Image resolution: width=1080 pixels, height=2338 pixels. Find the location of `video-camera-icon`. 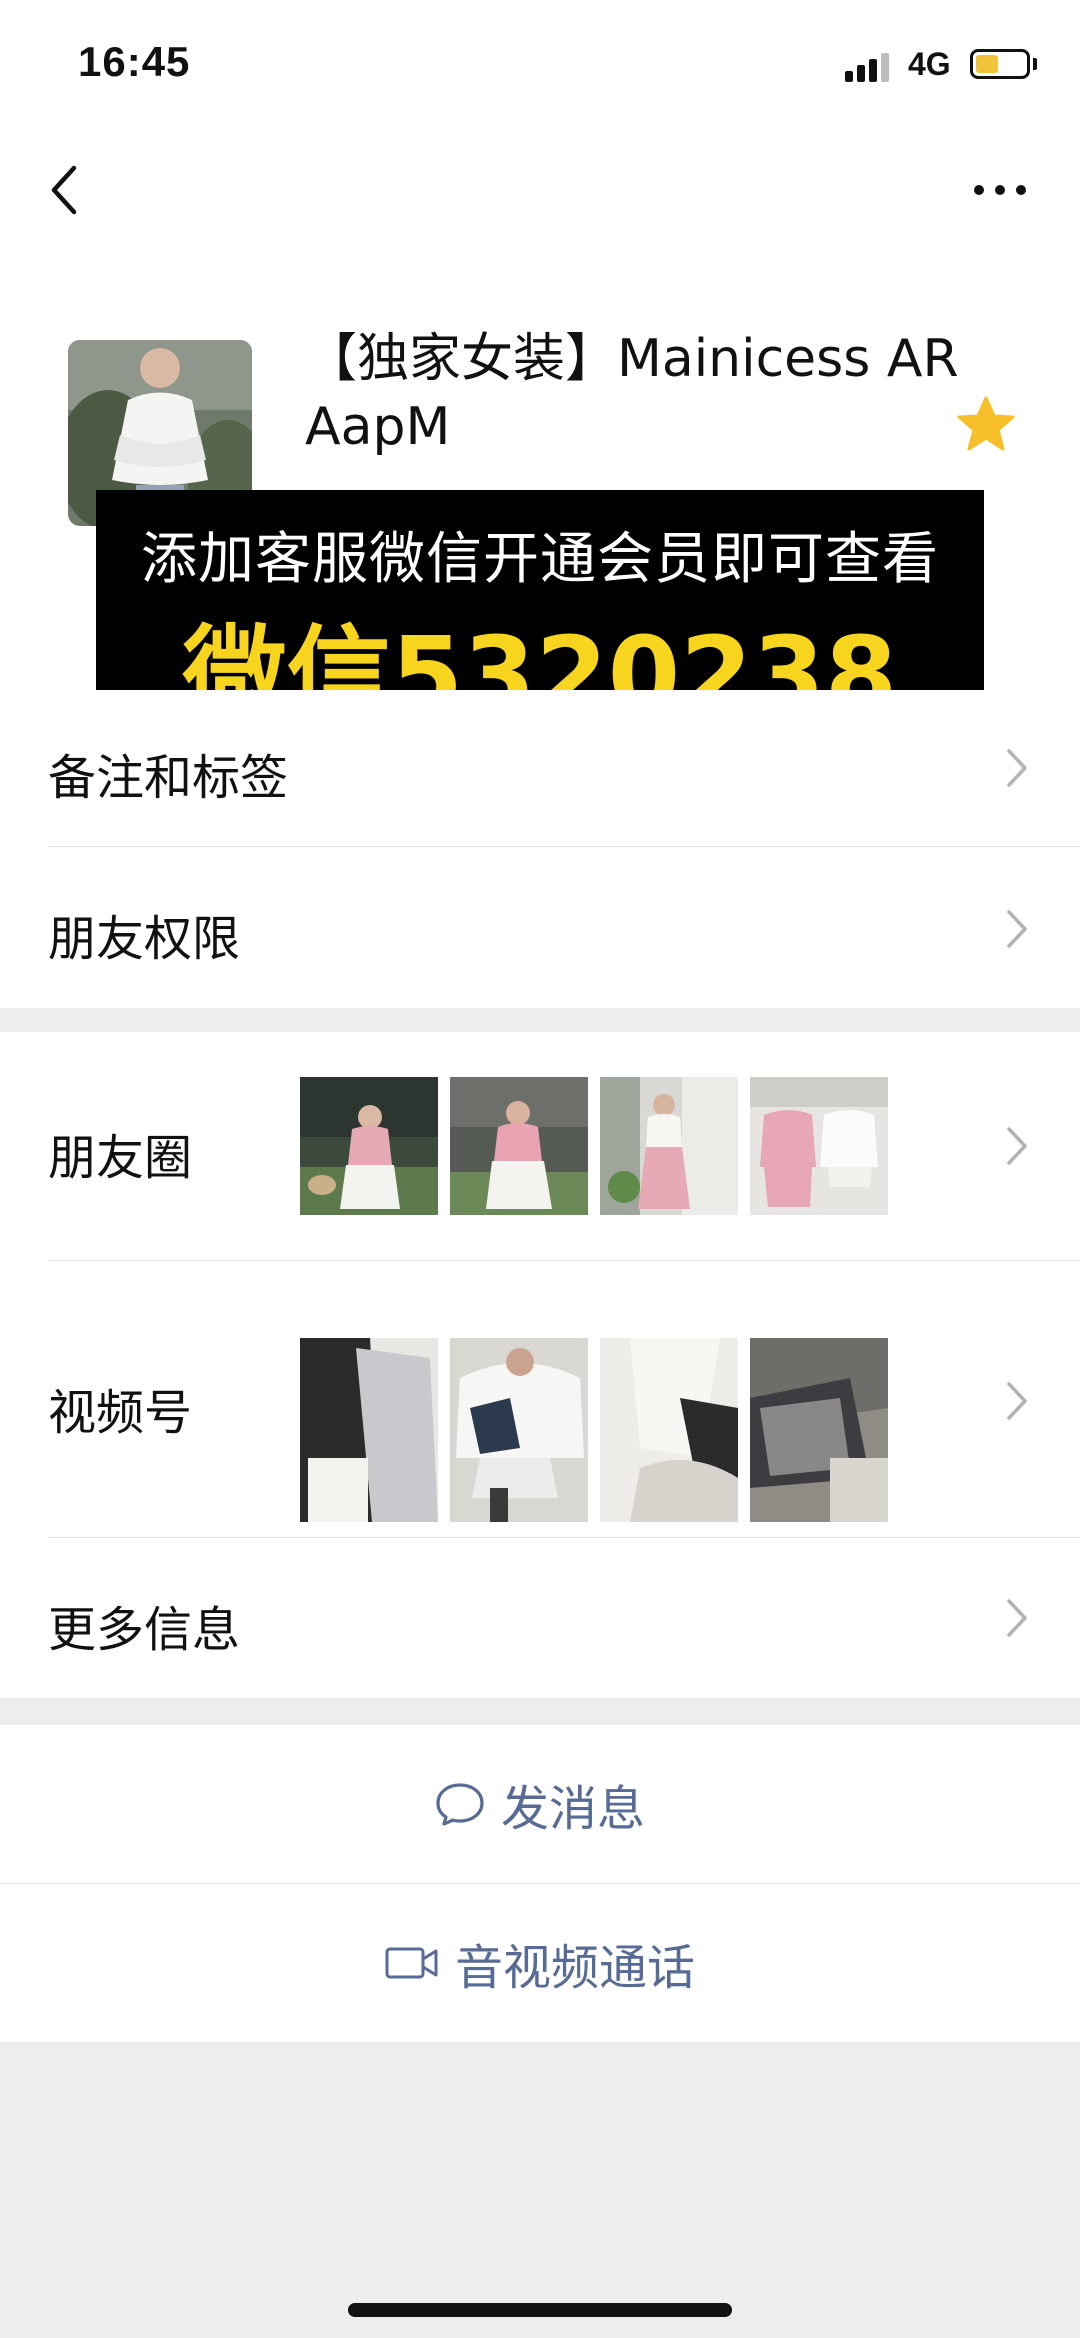

video-camera-icon is located at coordinates (411, 1963).